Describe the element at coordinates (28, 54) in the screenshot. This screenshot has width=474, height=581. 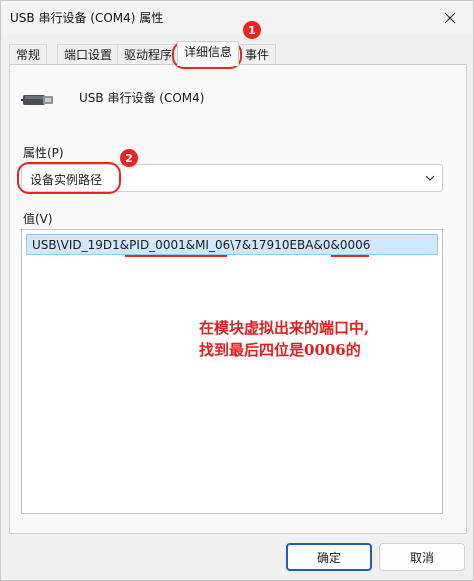
I see `tab-general: 常规` at that location.